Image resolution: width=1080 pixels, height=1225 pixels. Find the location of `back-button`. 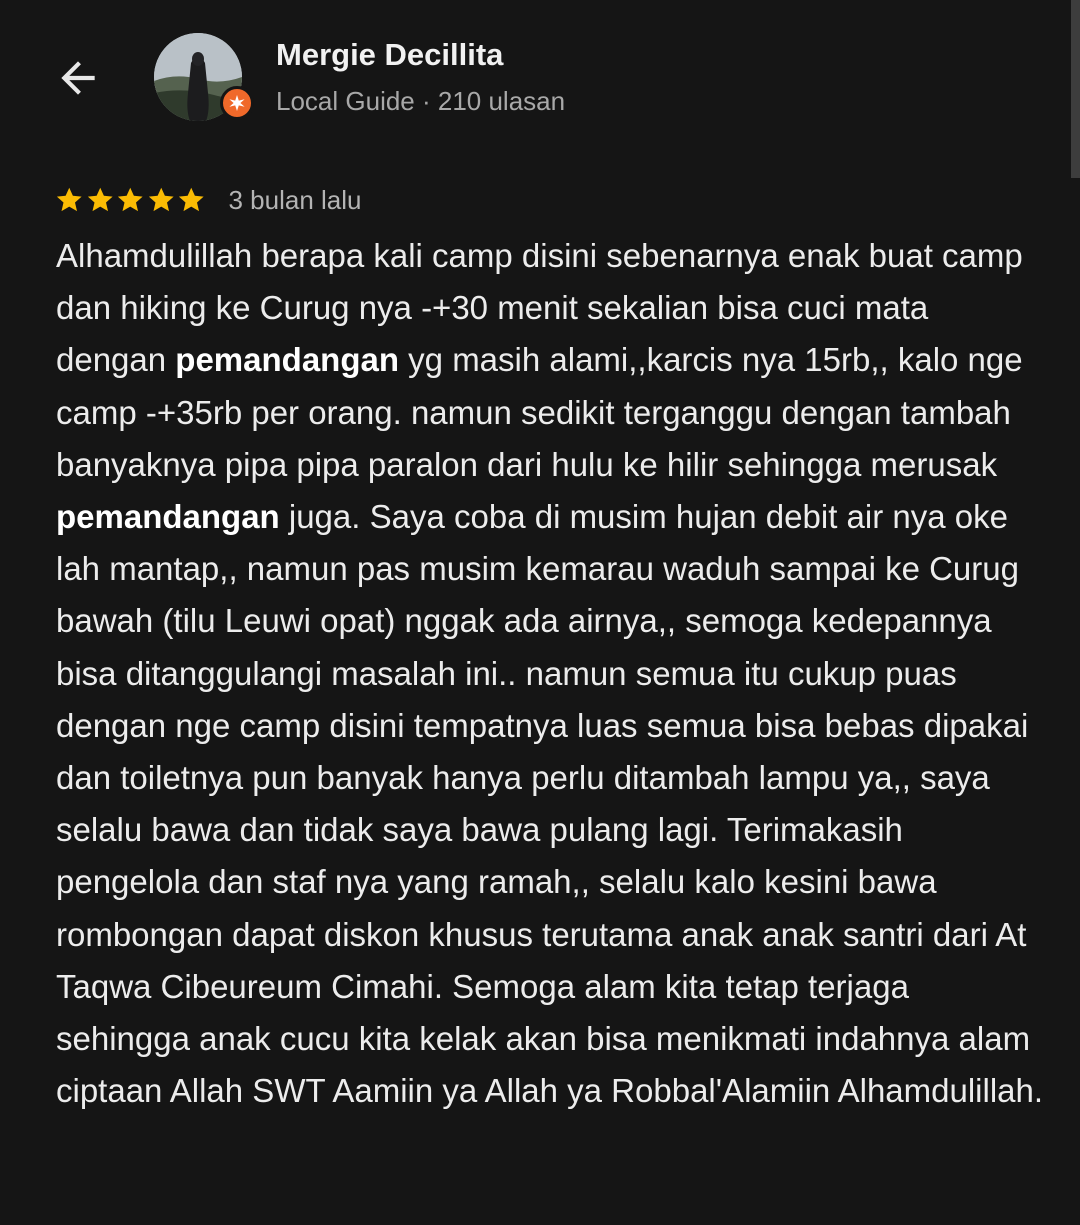

back-button is located at coordinates (78, 78).